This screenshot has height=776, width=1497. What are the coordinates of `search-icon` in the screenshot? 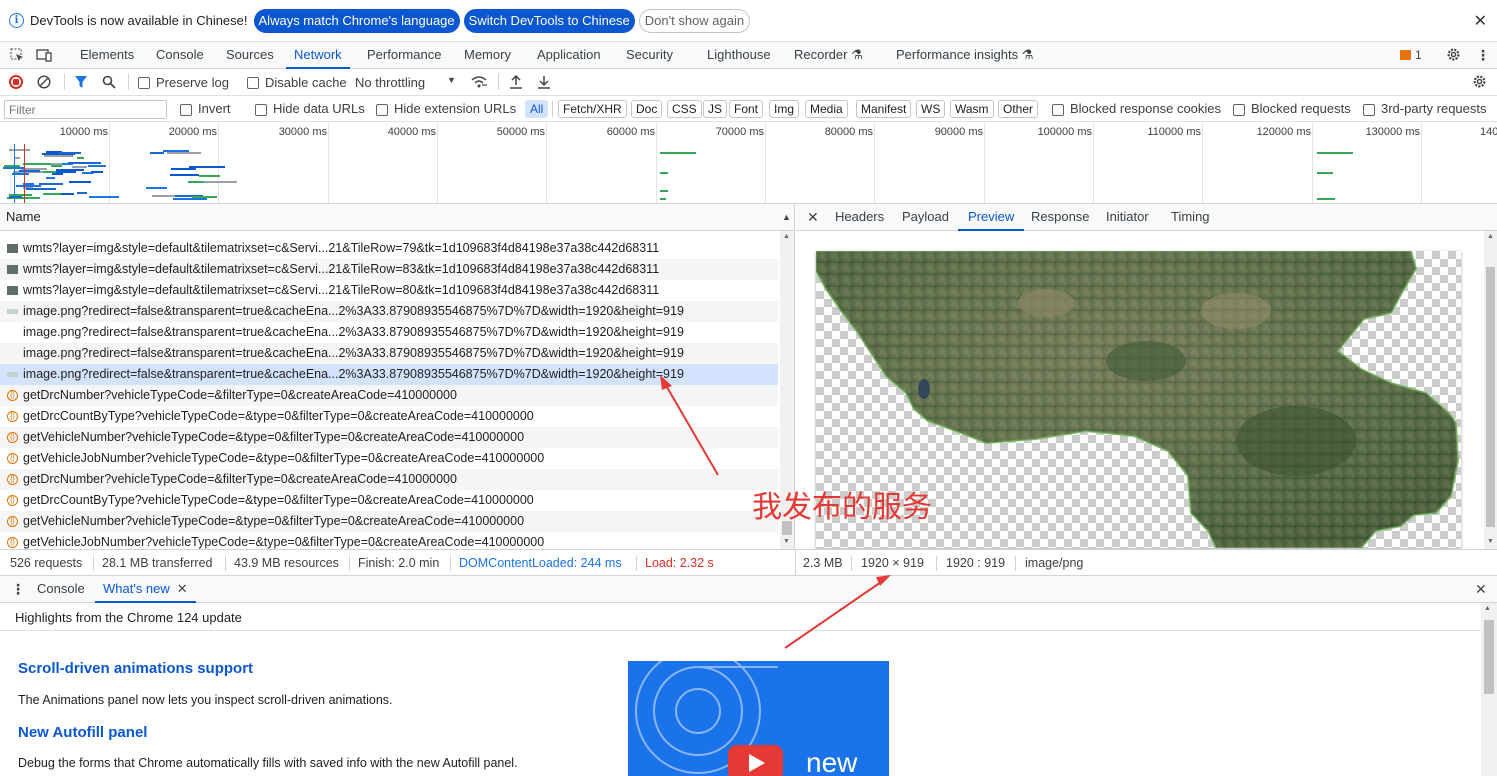 It's located at (109, 82).